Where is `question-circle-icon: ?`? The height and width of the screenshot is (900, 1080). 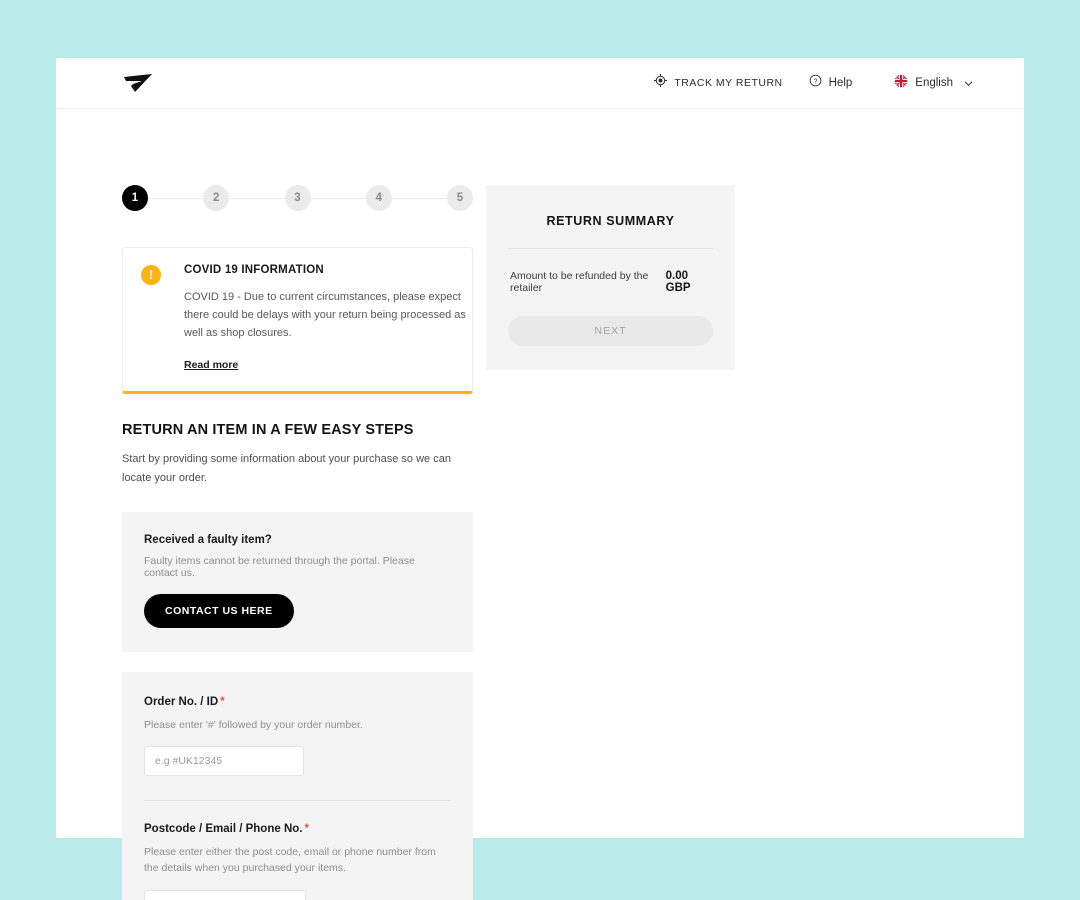
question-circle-icon: ? is located at coordinates (815, 83).